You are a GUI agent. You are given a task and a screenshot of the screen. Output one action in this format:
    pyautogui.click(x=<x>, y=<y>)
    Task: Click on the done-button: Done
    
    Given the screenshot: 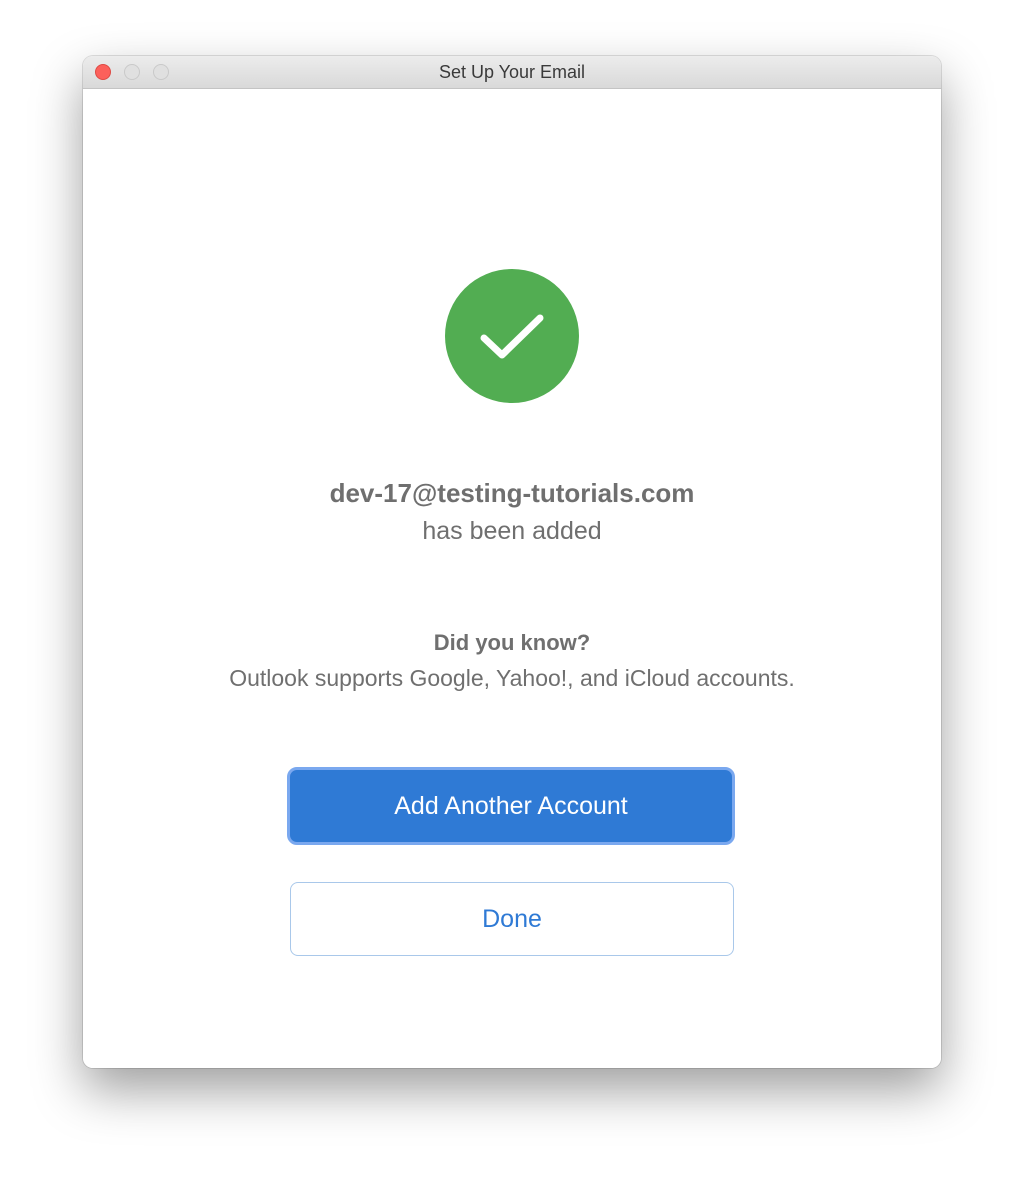 What is the action you would take?
    pyautogui.click(x=512, y=919)
    